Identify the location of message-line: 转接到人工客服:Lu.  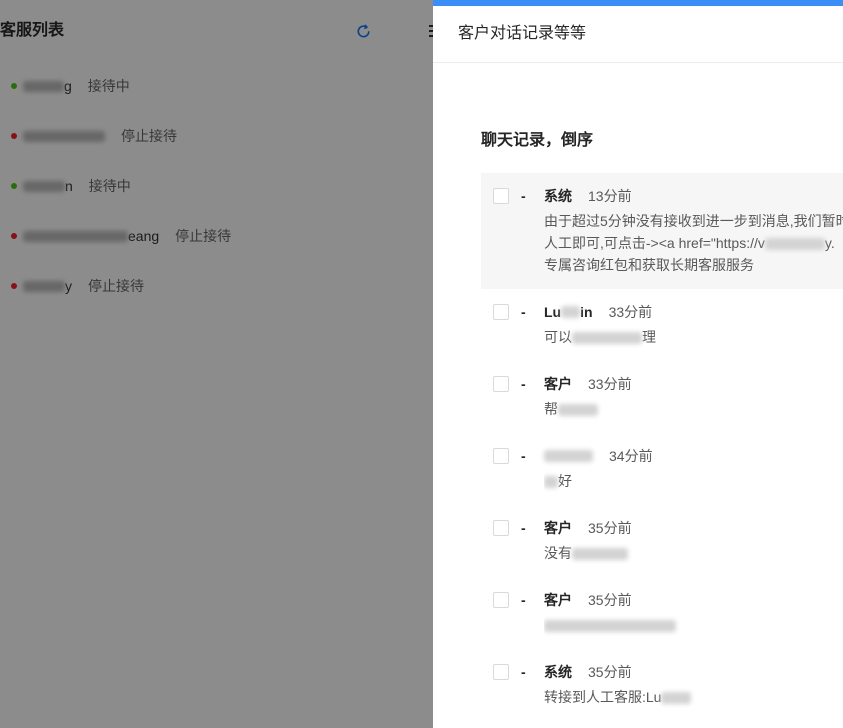
(693, 697).